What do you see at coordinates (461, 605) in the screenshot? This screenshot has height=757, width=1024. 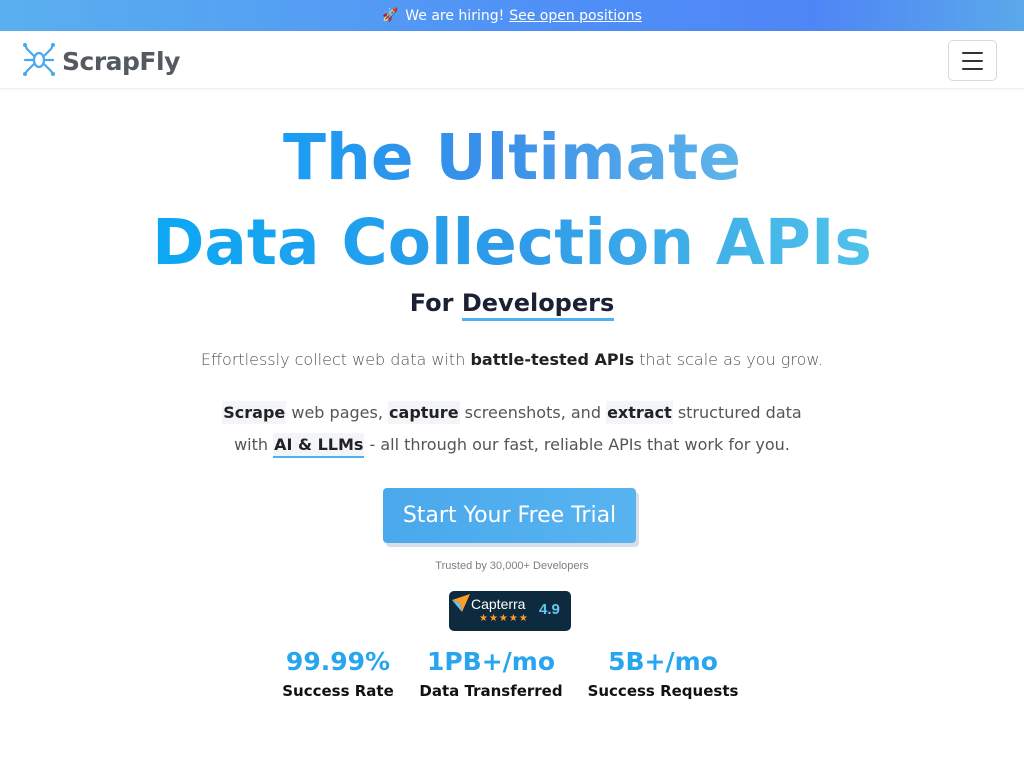 I see `capterra-arrow-icon` at bounding box center [461, 605].